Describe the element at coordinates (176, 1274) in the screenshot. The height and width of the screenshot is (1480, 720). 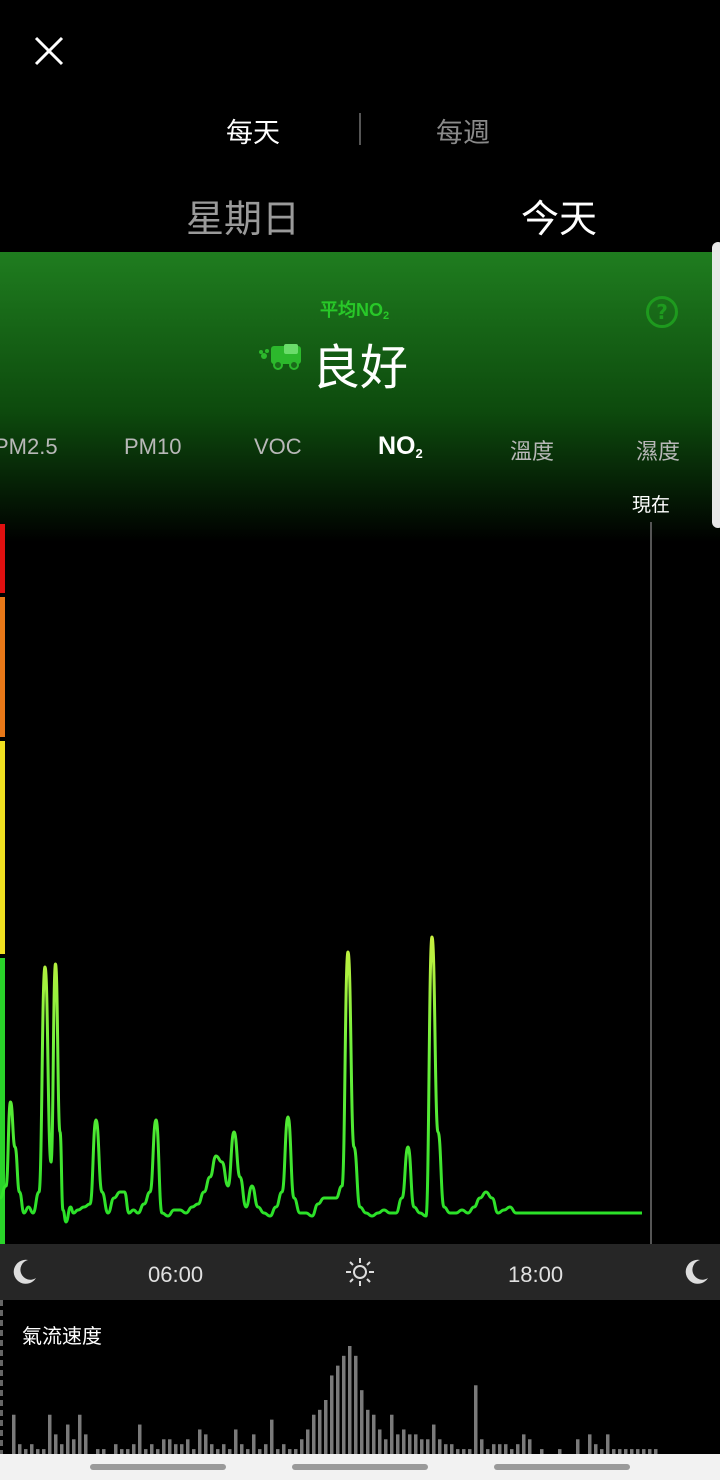
I see `tick-0600: 06:00` at that location.